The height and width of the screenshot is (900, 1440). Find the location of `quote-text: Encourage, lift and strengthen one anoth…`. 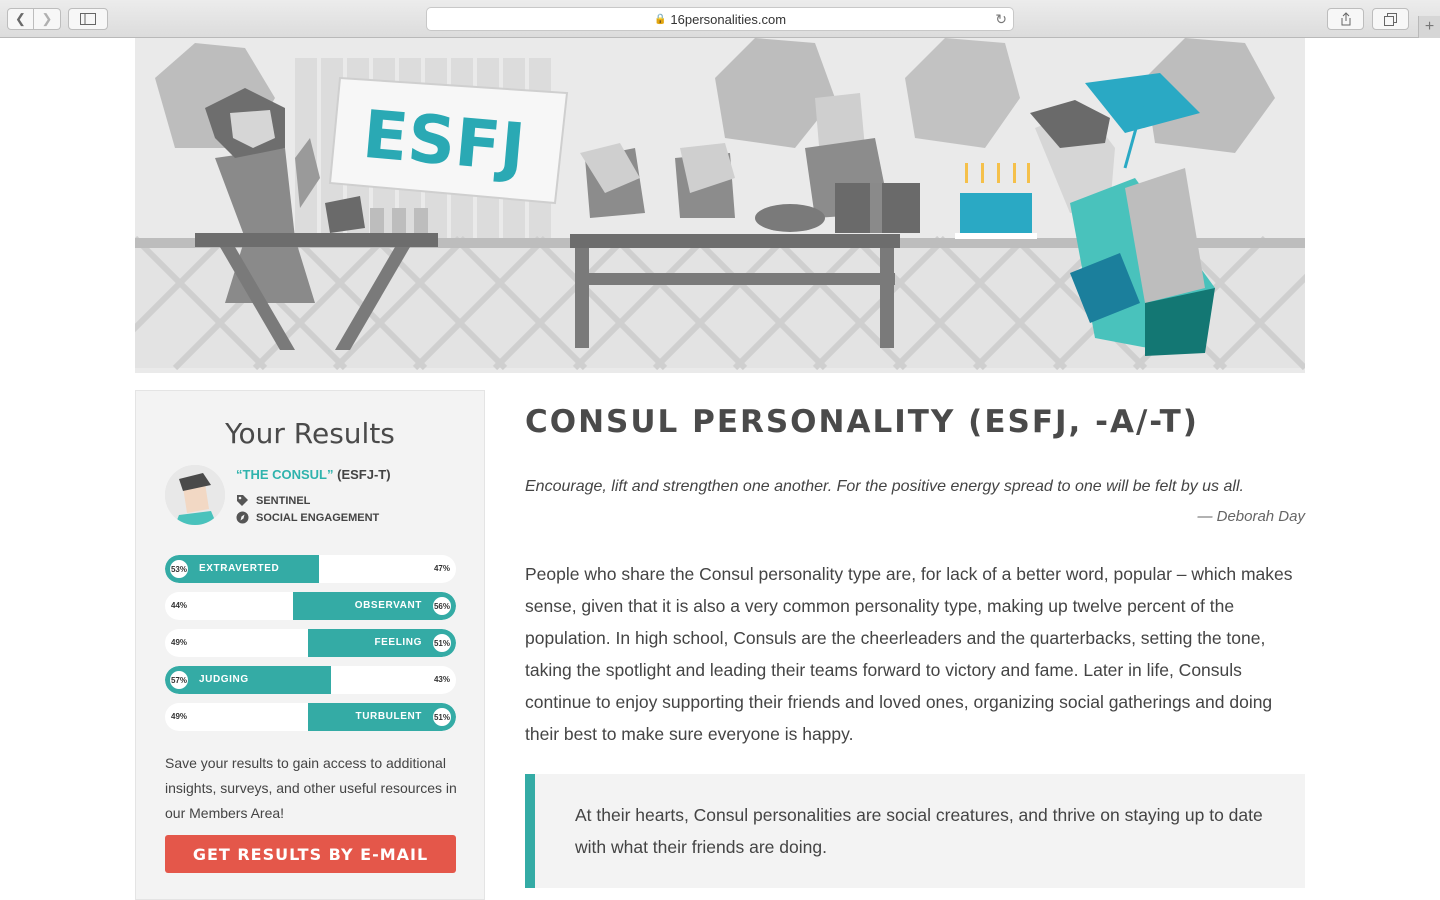

quote-text: Encourage, lift and strengthen one anoth… is located at coordinates (884, 486).